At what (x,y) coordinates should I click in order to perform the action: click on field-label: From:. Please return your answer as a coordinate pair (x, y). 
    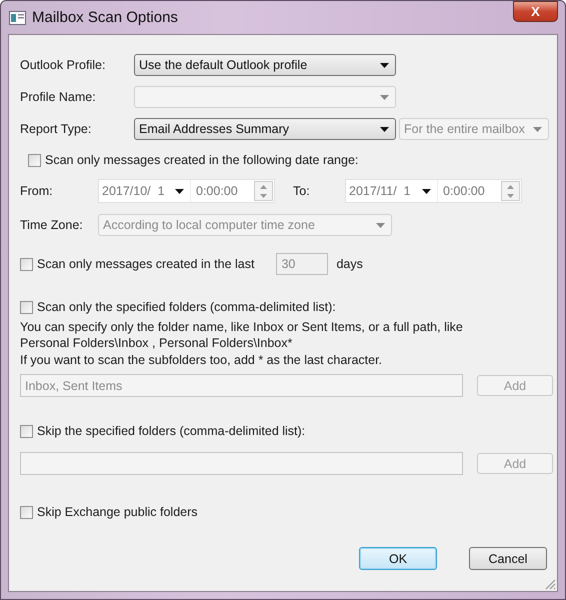
    Looking at the image, I should click on (37, 191).